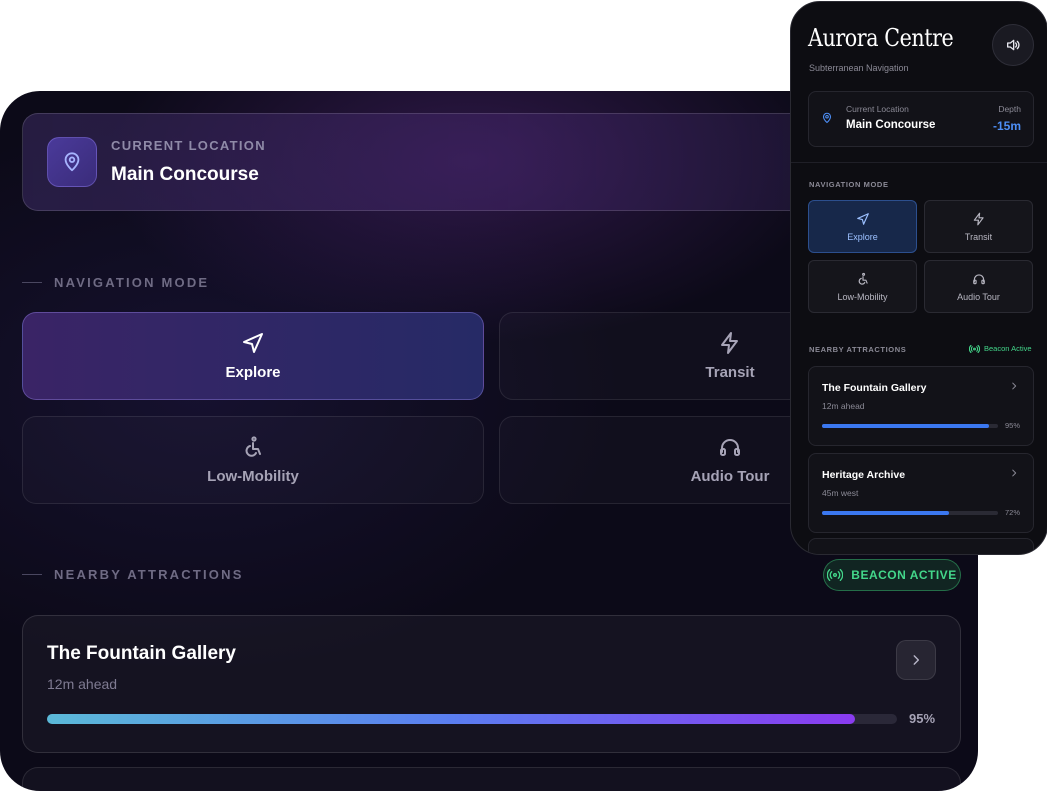  What do you see at coordinates (862, 286) in the screenshot?
I see `phone-mode-low-mobility-button: Low-Mobility` at bounding box center [862, 286].